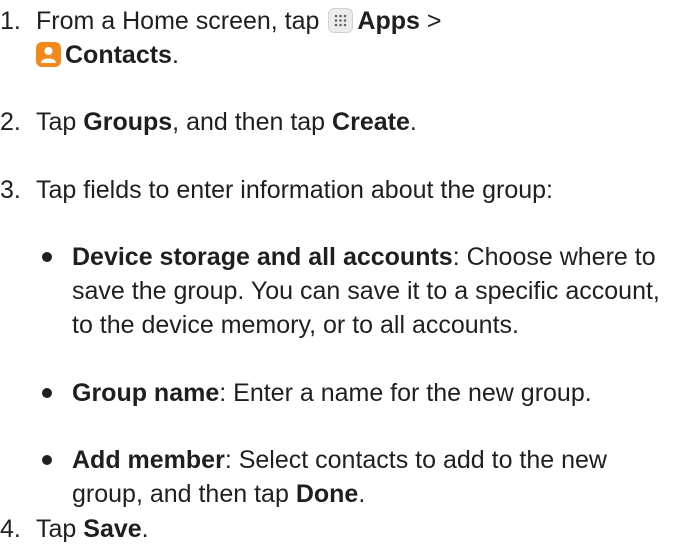 This screenshot has height=551, width=675. I want to click on apps-grid-icon, so click(341, 20).